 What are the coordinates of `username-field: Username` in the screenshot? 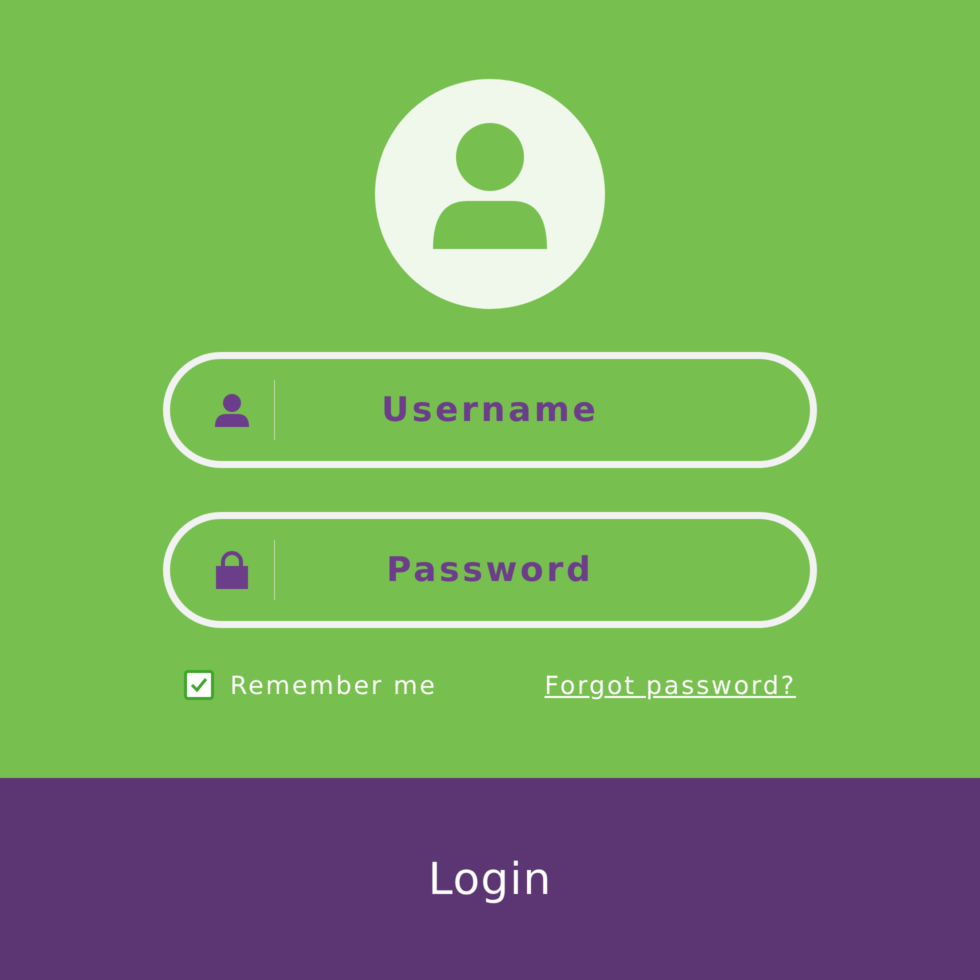 It's located at (490, 410).